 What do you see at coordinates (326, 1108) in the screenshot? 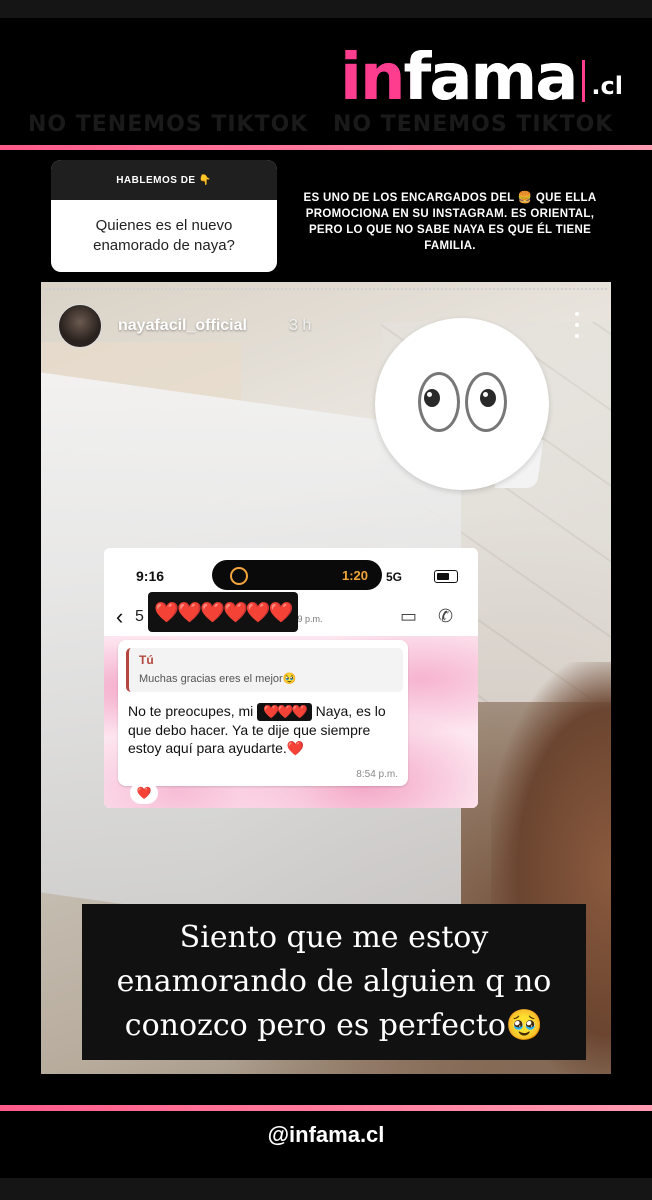
I see `footer-divider` at bounding box center [326, 1108].